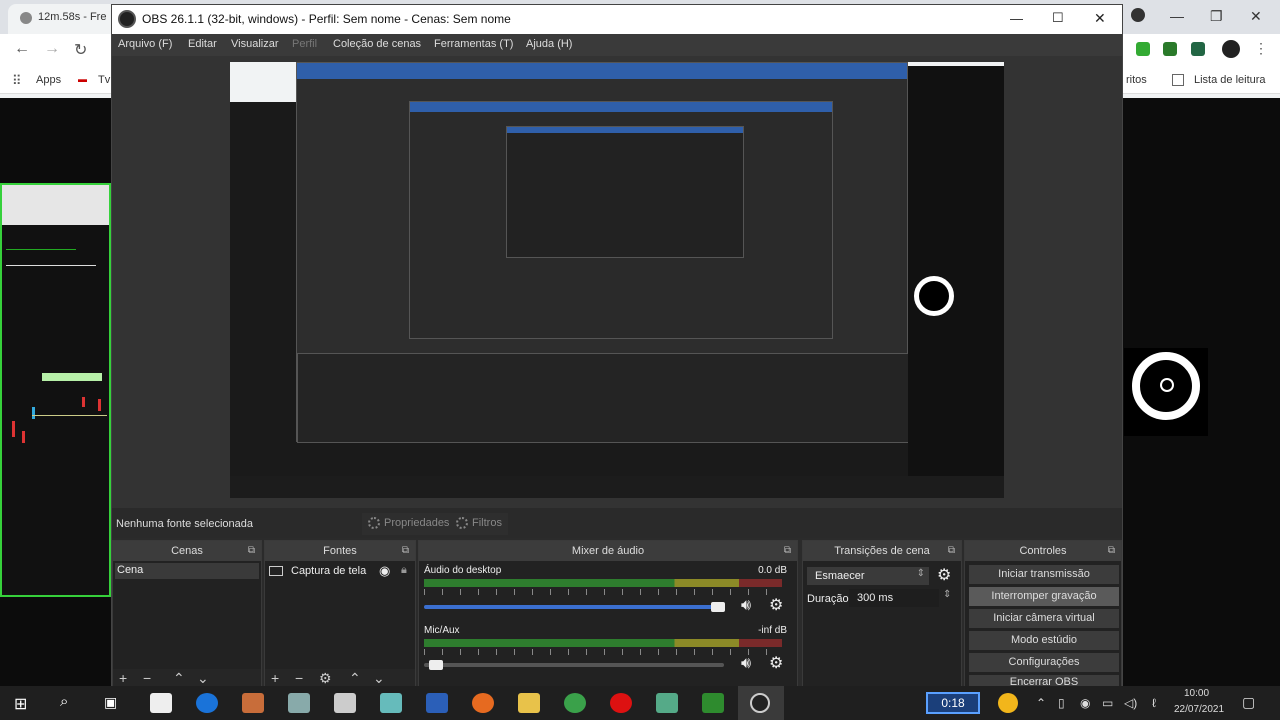 The image size is (1280, 720). What do you see at coordinates (1041, 703) in the screenshot?
I see `chevron-up-icon: ⌃` at bounding box center [1041, 703].